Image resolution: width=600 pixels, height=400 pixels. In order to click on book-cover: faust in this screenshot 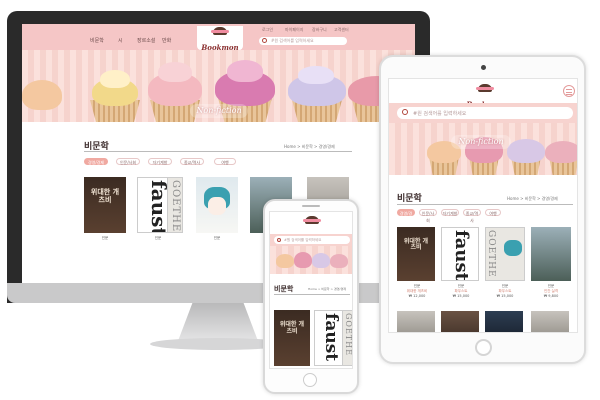, I will do `click(460, 254)`.